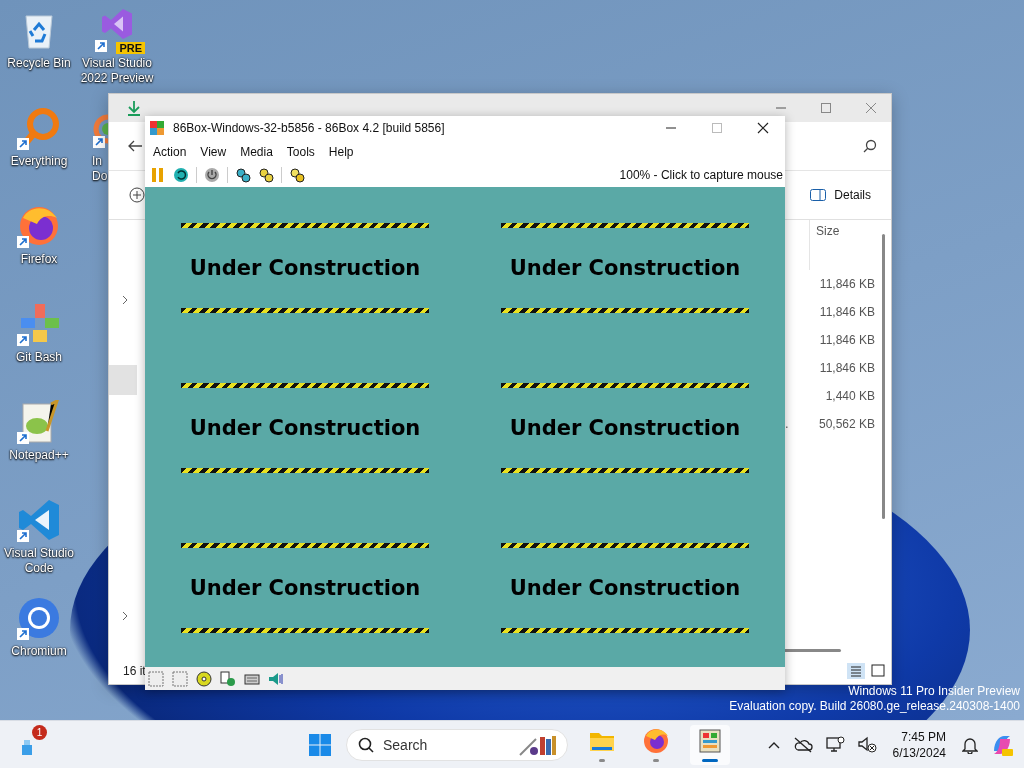  Describe the element at coordinates (919, 744) in the screenshot. I see `clock: 7:45 PM 6/13/2024` at that location.